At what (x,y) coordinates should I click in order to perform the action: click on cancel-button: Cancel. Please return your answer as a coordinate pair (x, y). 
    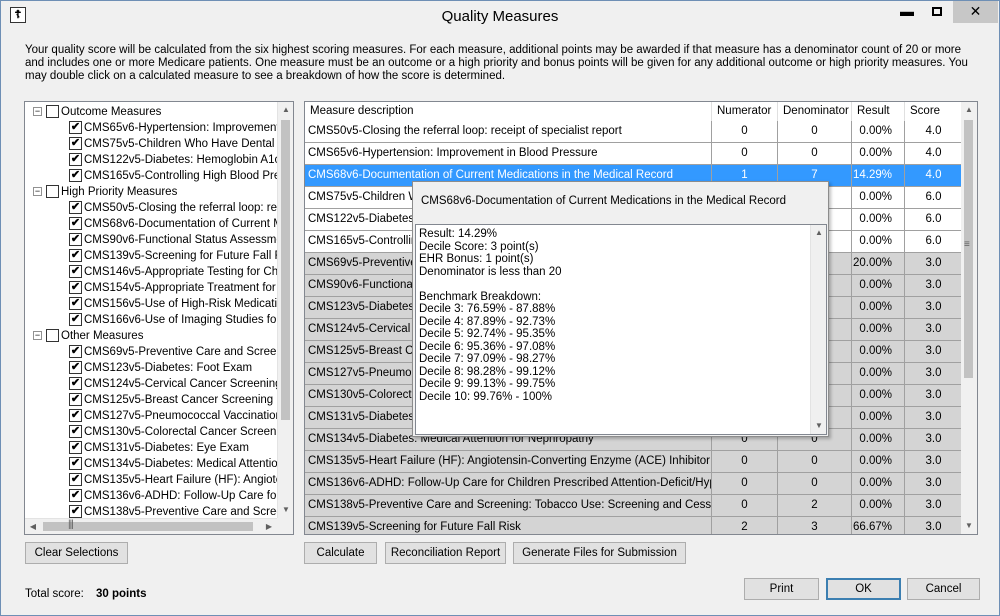
    Looking at the image, I should click on (943, 589).